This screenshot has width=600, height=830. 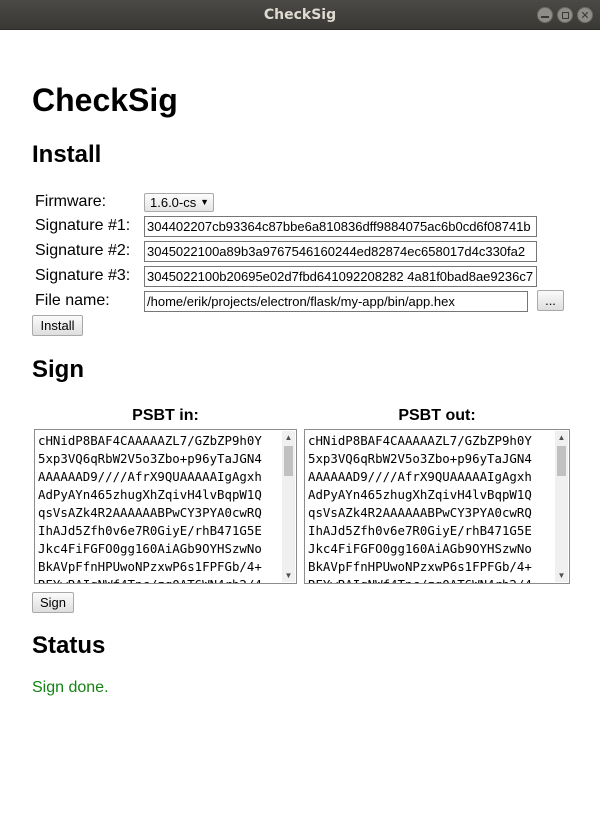 What do you see at coordinates (437, 415) in the screenshot?
I see `psbt-out-label: PSBT out:` at bounding box center [437, 415].